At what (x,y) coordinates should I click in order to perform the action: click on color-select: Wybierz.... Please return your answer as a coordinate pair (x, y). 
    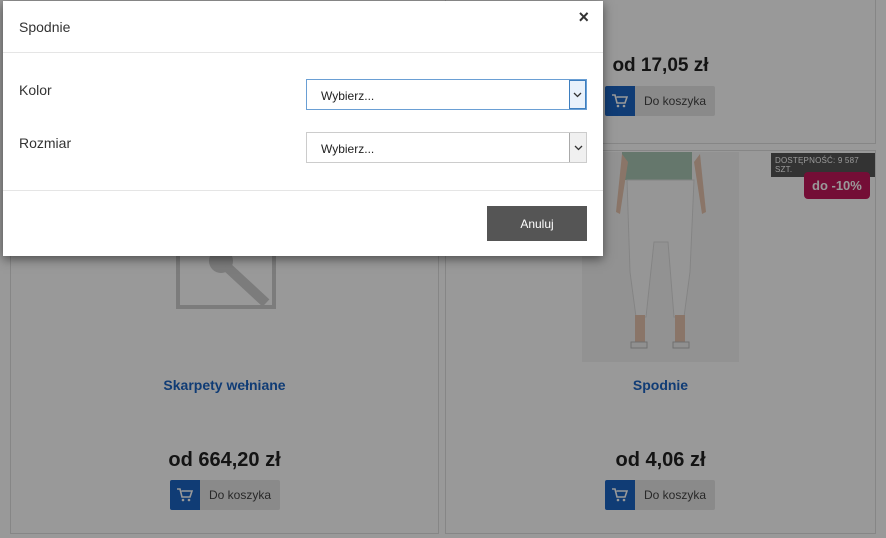
    Looking at the image, I should click on (446, 94).